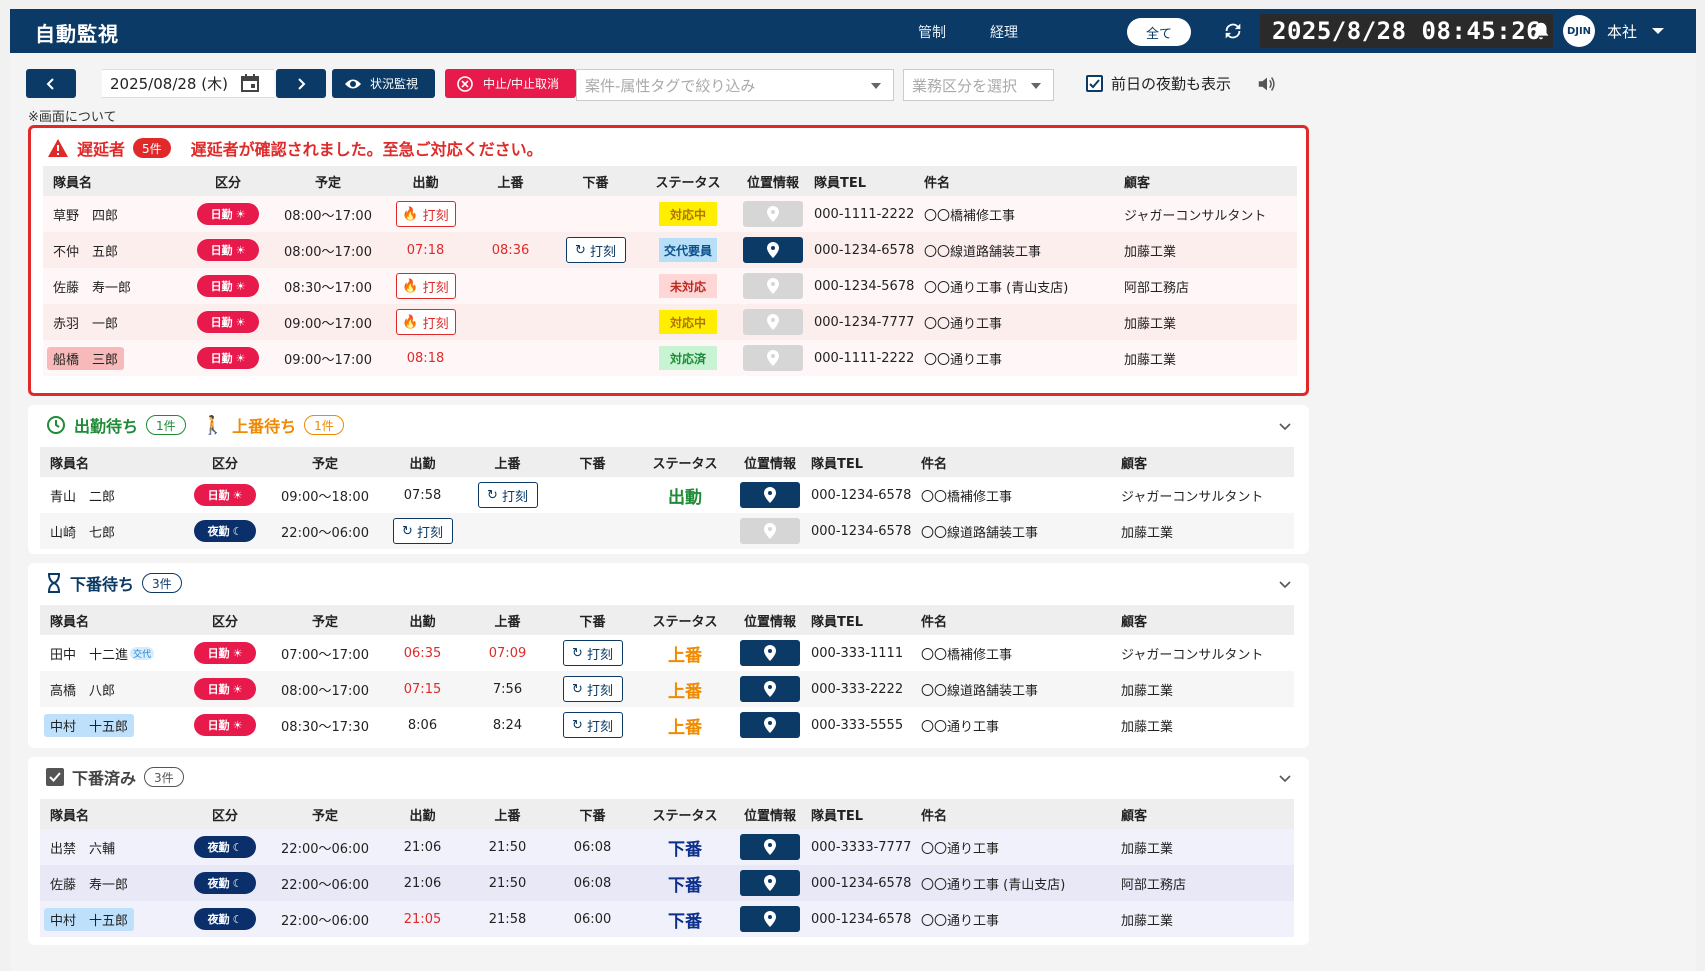  What do you see at coordinates (685, 691) in the screenshot?
I see `status-text: 上番` at bounding box center [685, 691].